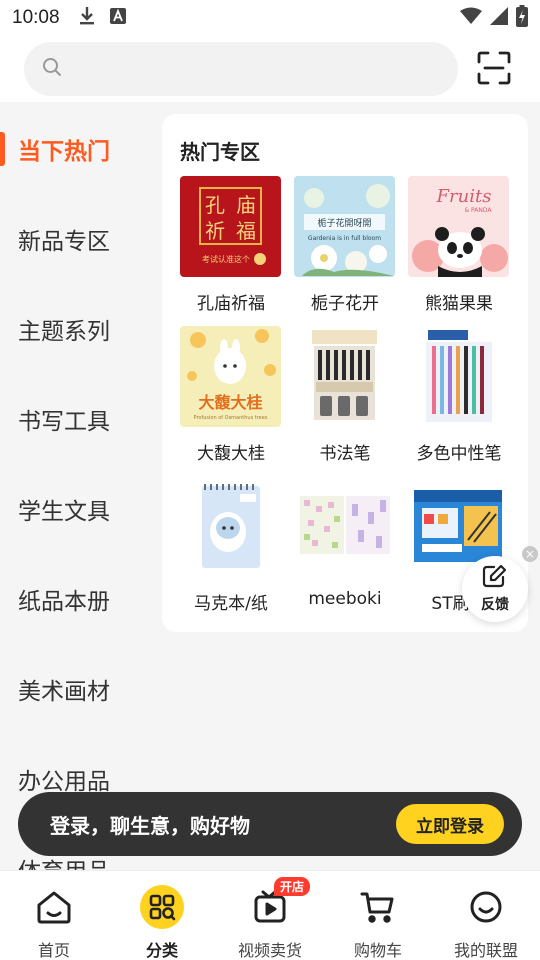 The height and width of the screenshot is (960, 540). I want to click on nav-label: 首页, so click(53, 950).